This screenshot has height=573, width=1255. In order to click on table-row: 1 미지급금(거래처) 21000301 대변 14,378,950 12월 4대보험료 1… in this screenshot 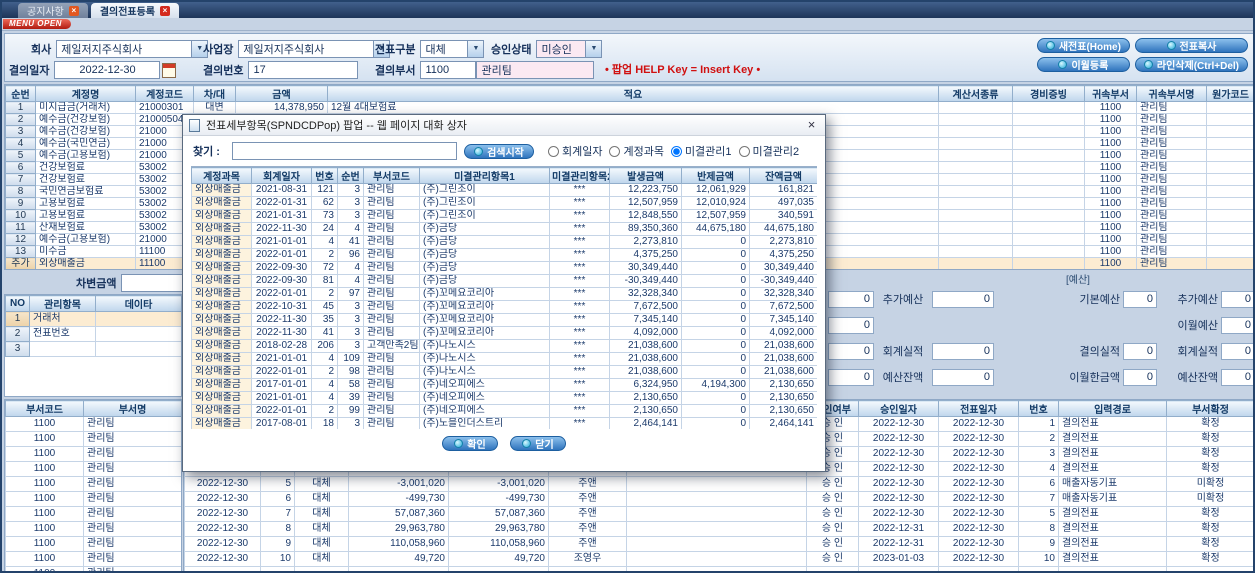, I will do `click(629, 107)`.